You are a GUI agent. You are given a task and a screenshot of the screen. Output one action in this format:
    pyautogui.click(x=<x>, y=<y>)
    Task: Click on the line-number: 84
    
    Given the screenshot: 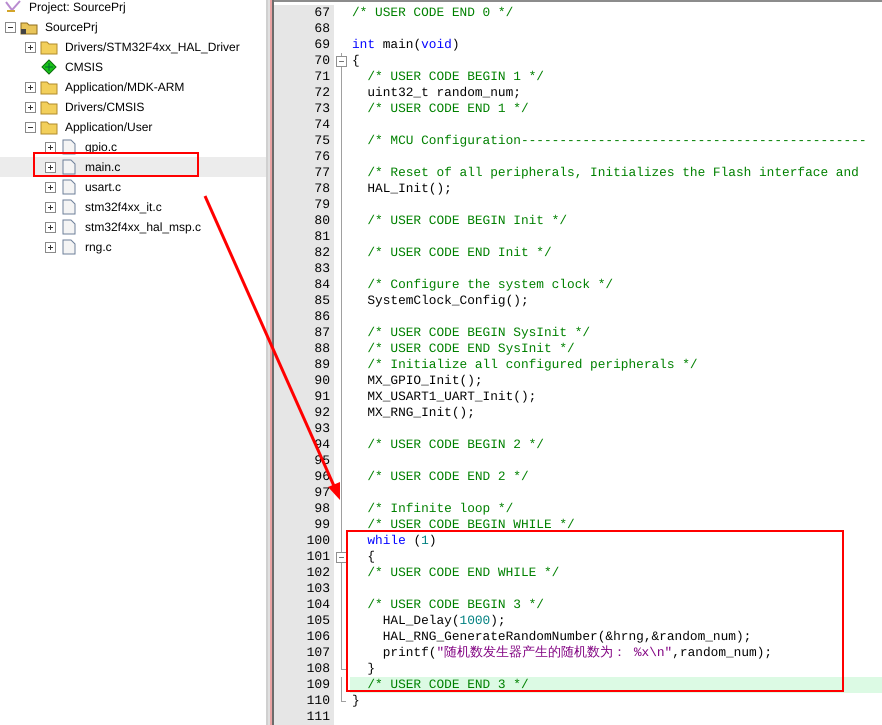 What is the action you would take?
    pyautogui.click(x=304, y=285)
    